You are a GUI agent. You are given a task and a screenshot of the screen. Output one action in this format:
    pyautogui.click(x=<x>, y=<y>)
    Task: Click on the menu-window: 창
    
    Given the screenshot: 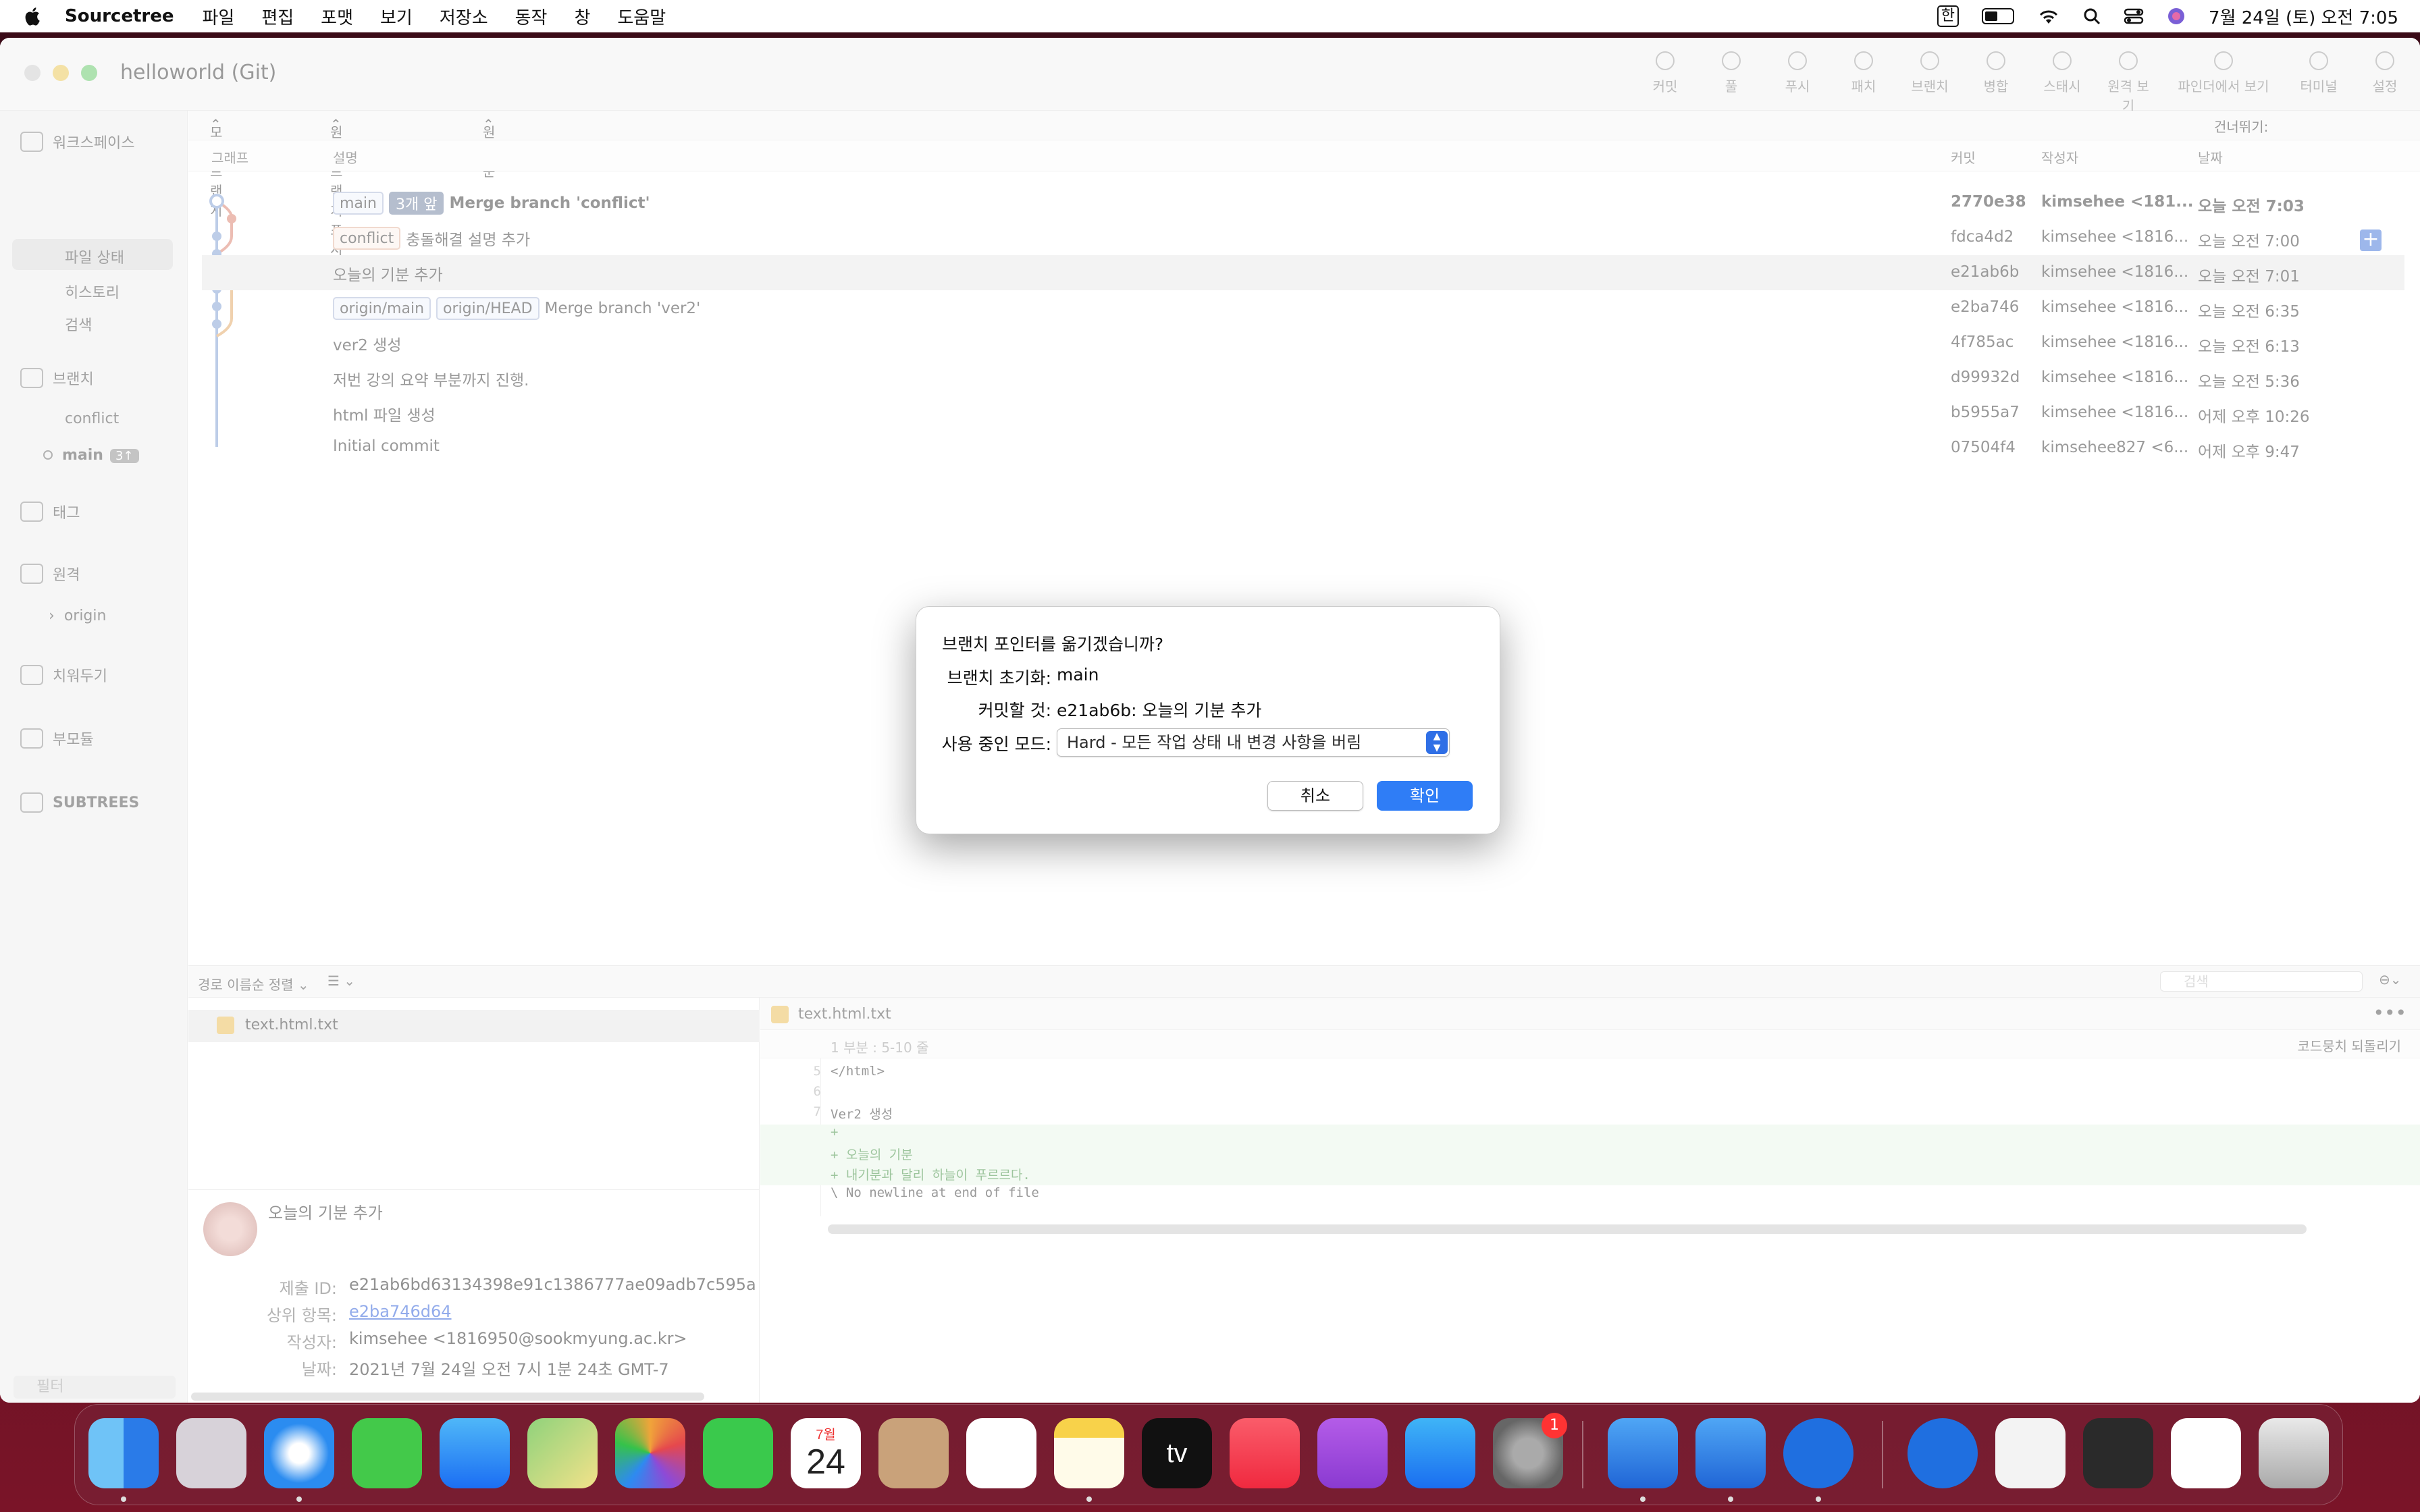 What is the action you would take?
    pyautogui.click(x=582, y=16)
    